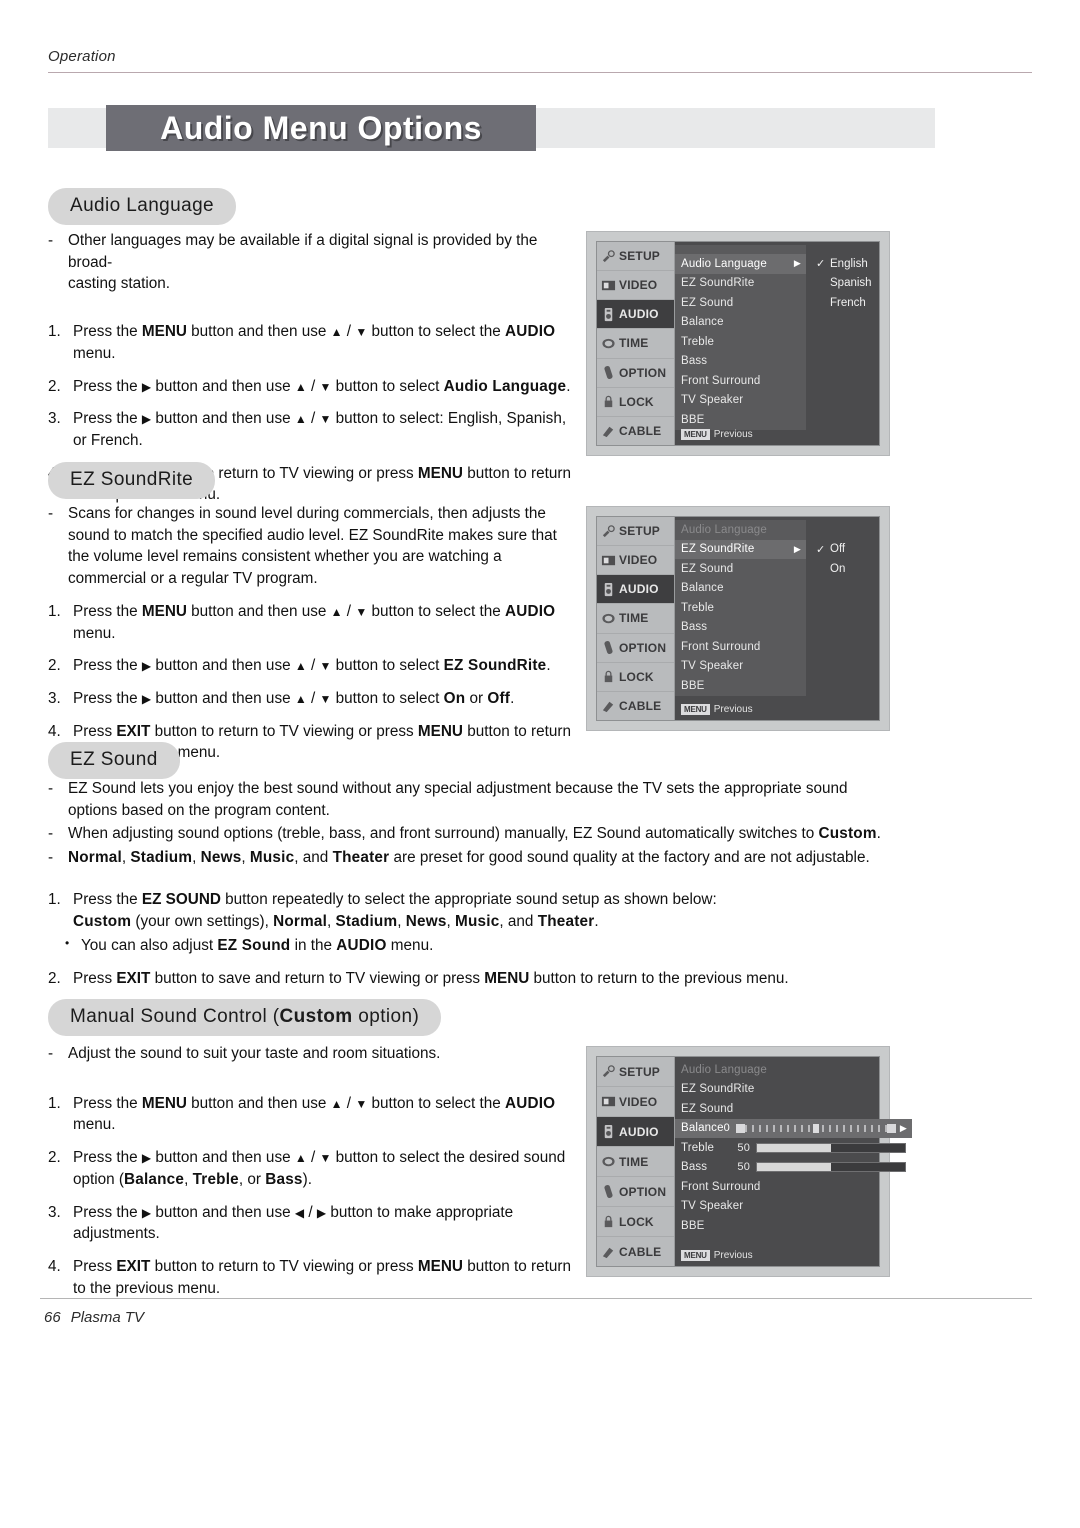 Image resolution: width=1080 pixels, height=1528 pixels. I want to click on speaker-icon, so click(608, 1131).